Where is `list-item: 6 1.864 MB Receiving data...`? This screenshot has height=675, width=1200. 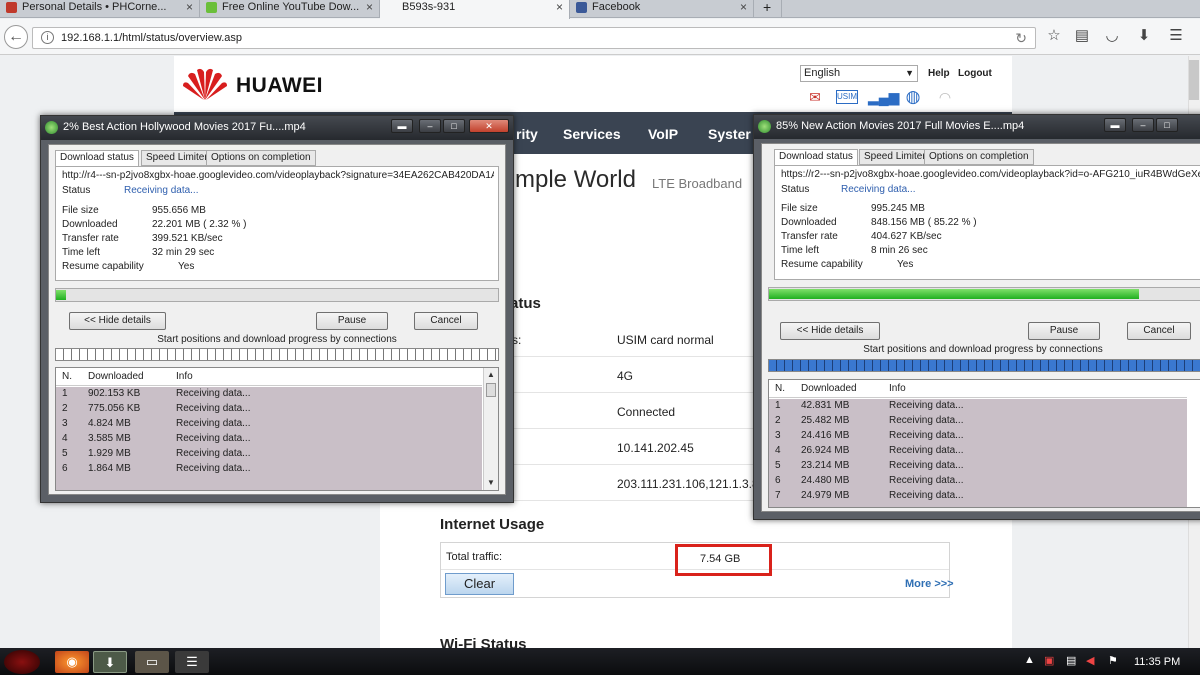 list-item: 6 1.864 MB Receiving data... is located at coordinates (269, 469).